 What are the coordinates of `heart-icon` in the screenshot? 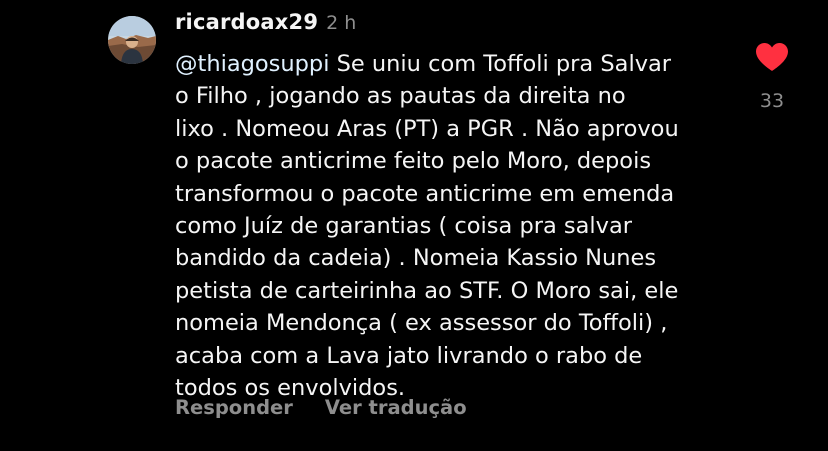 It's located at (772, 57).